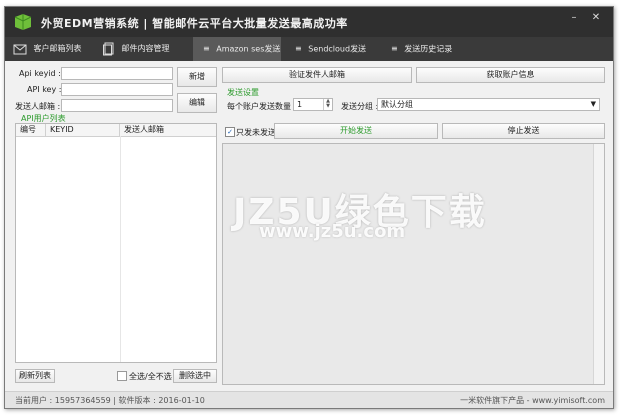  Describe the element at coordinates (593, 104) in the screenshot. I see `chevron-down-icon: ▼` at that location.